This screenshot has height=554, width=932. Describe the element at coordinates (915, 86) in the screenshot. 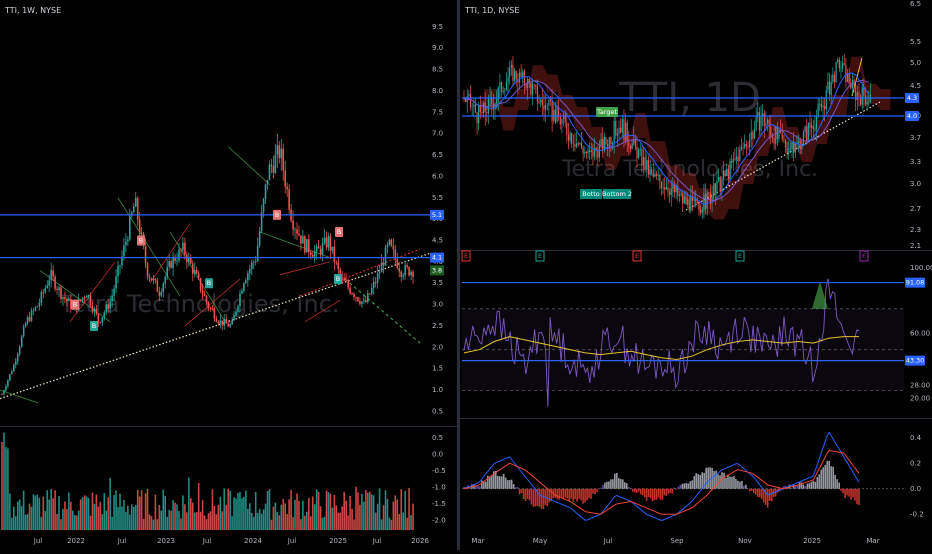

I see `daily-y-tick-label: 4.5` at that location.